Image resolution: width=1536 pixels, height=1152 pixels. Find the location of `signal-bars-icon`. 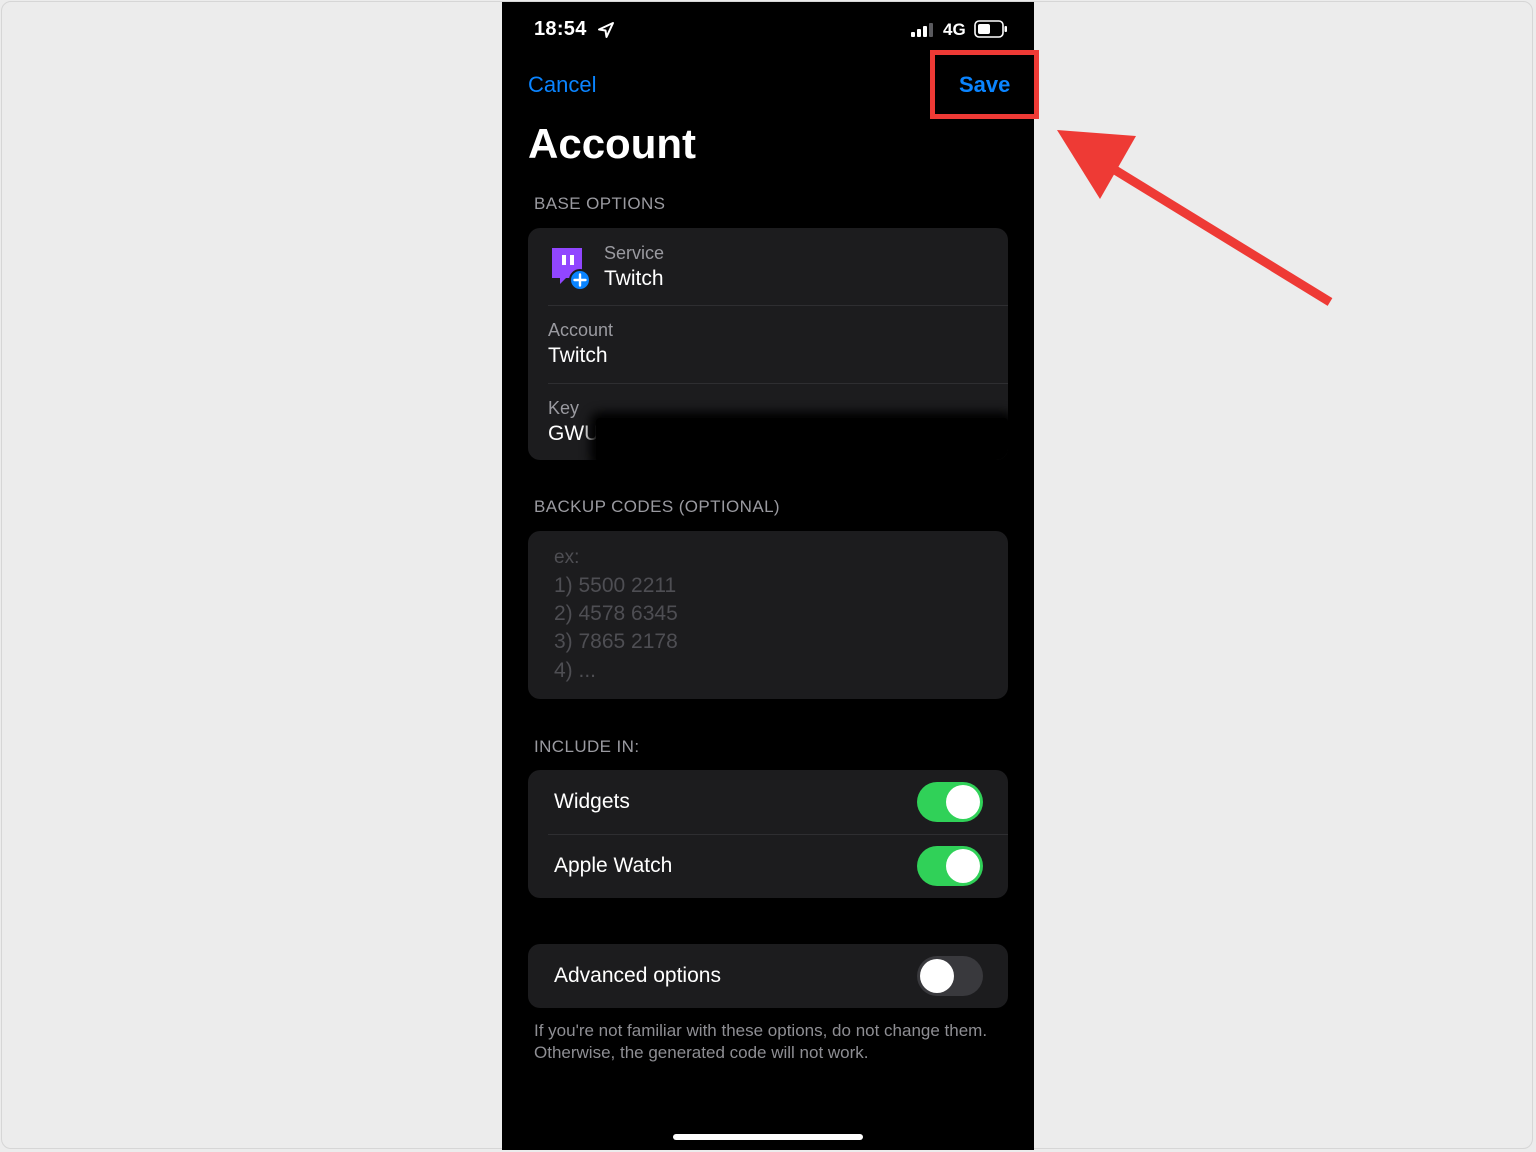

signal-bars-icon is located at coordinates (922, 30).